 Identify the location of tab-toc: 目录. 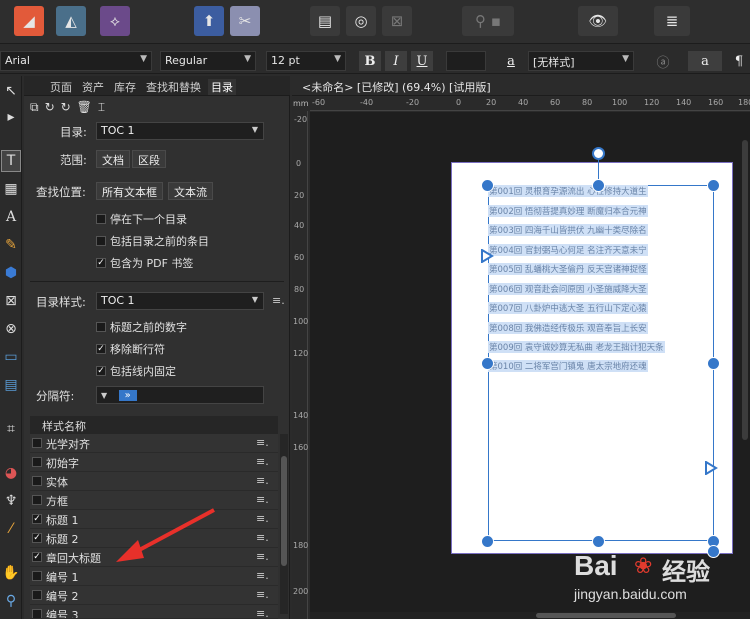
(222, 87).